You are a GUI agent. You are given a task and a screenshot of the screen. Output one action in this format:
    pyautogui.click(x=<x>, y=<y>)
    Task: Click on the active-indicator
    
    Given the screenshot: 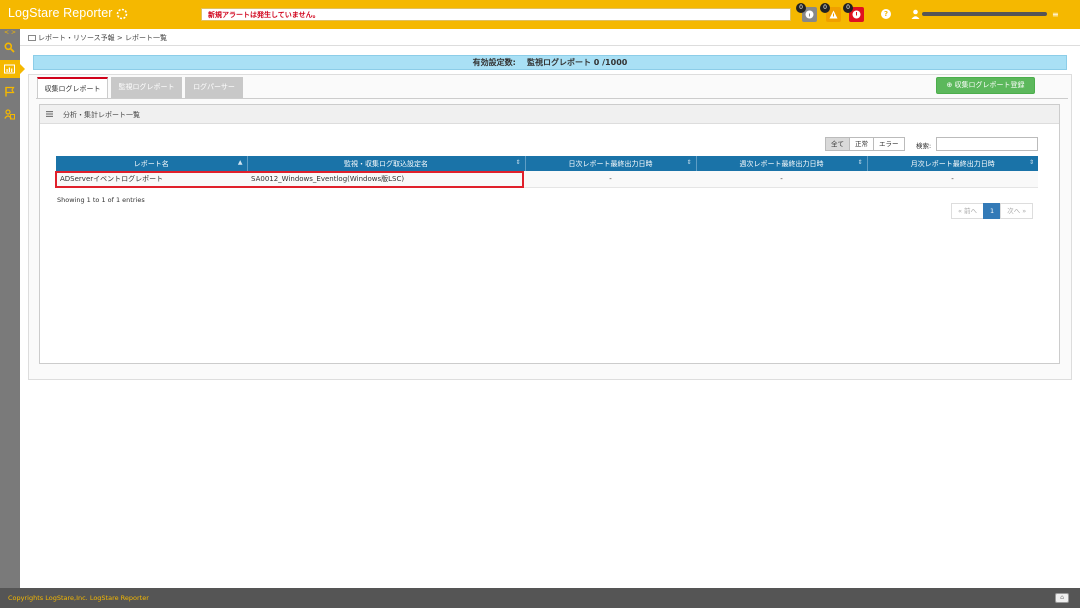 What is the action you would take?
    pyautogui.click(x=22, y=69)
    